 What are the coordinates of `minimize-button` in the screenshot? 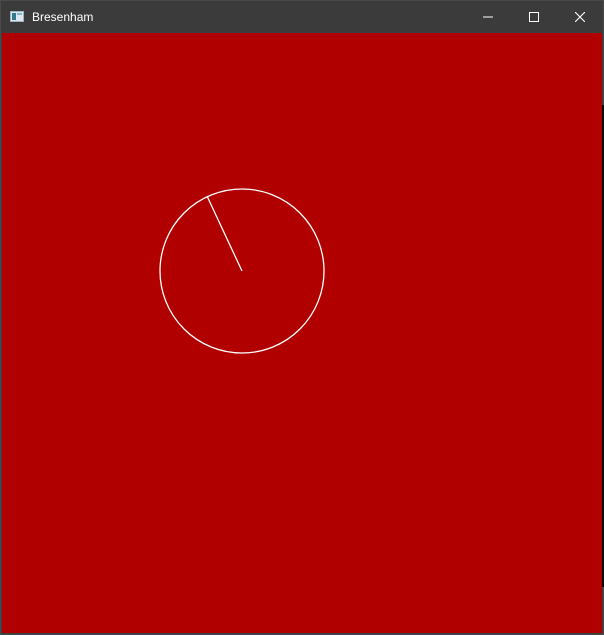 It's located at (488, 16).